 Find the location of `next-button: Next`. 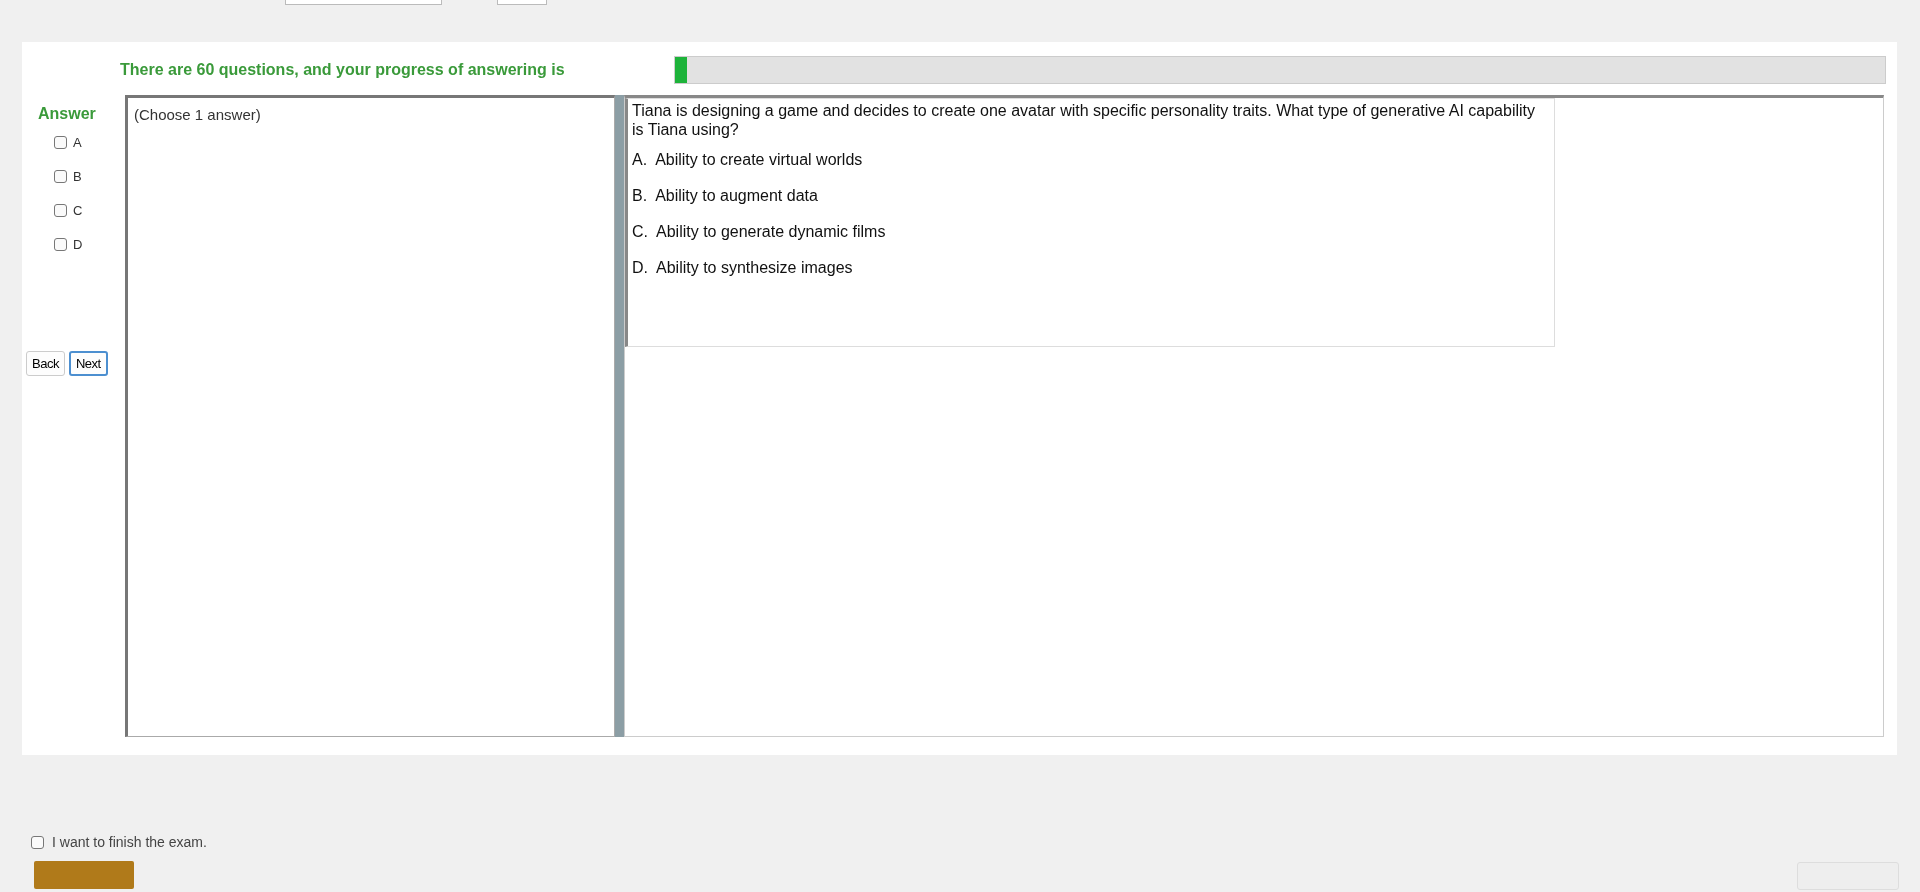

next-button: Next is located at coordinates (88, 363).